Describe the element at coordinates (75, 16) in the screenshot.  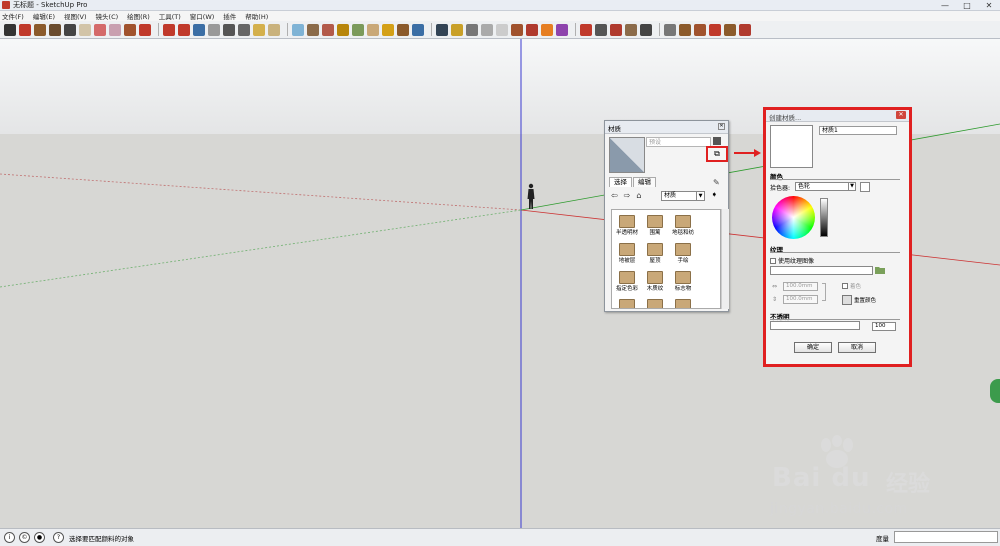
I see `menu-view: 视图(V)` at that location.